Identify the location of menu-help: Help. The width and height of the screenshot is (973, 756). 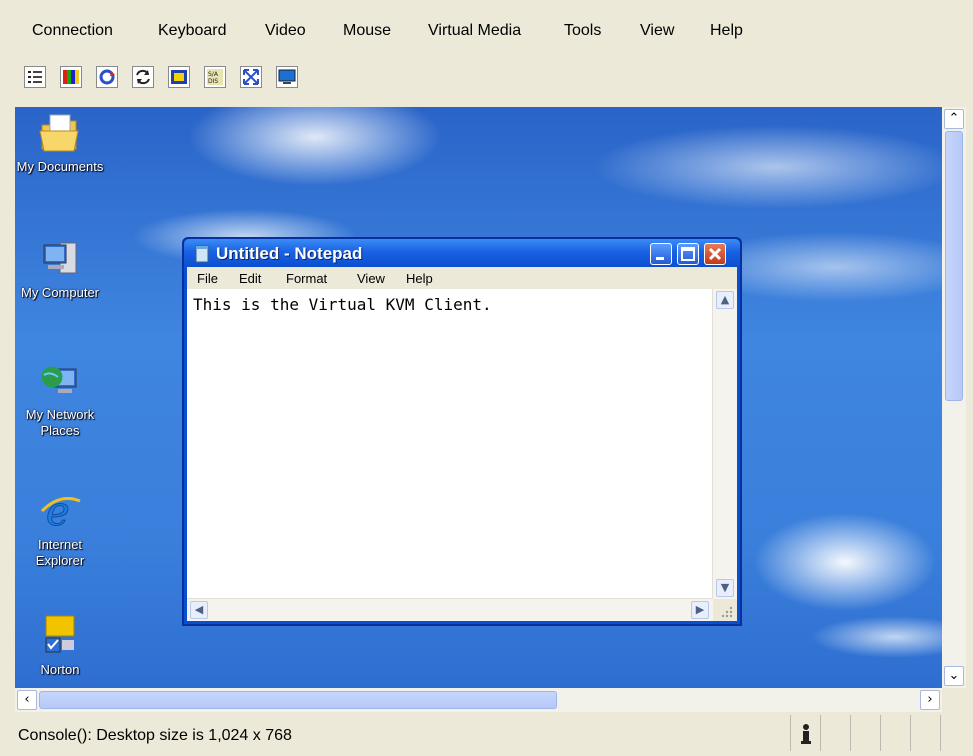
(726, 31).